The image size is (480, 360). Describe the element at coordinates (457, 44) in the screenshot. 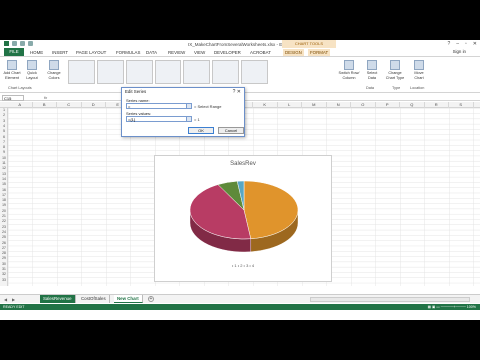

I see `minimize-button: –` at that location.